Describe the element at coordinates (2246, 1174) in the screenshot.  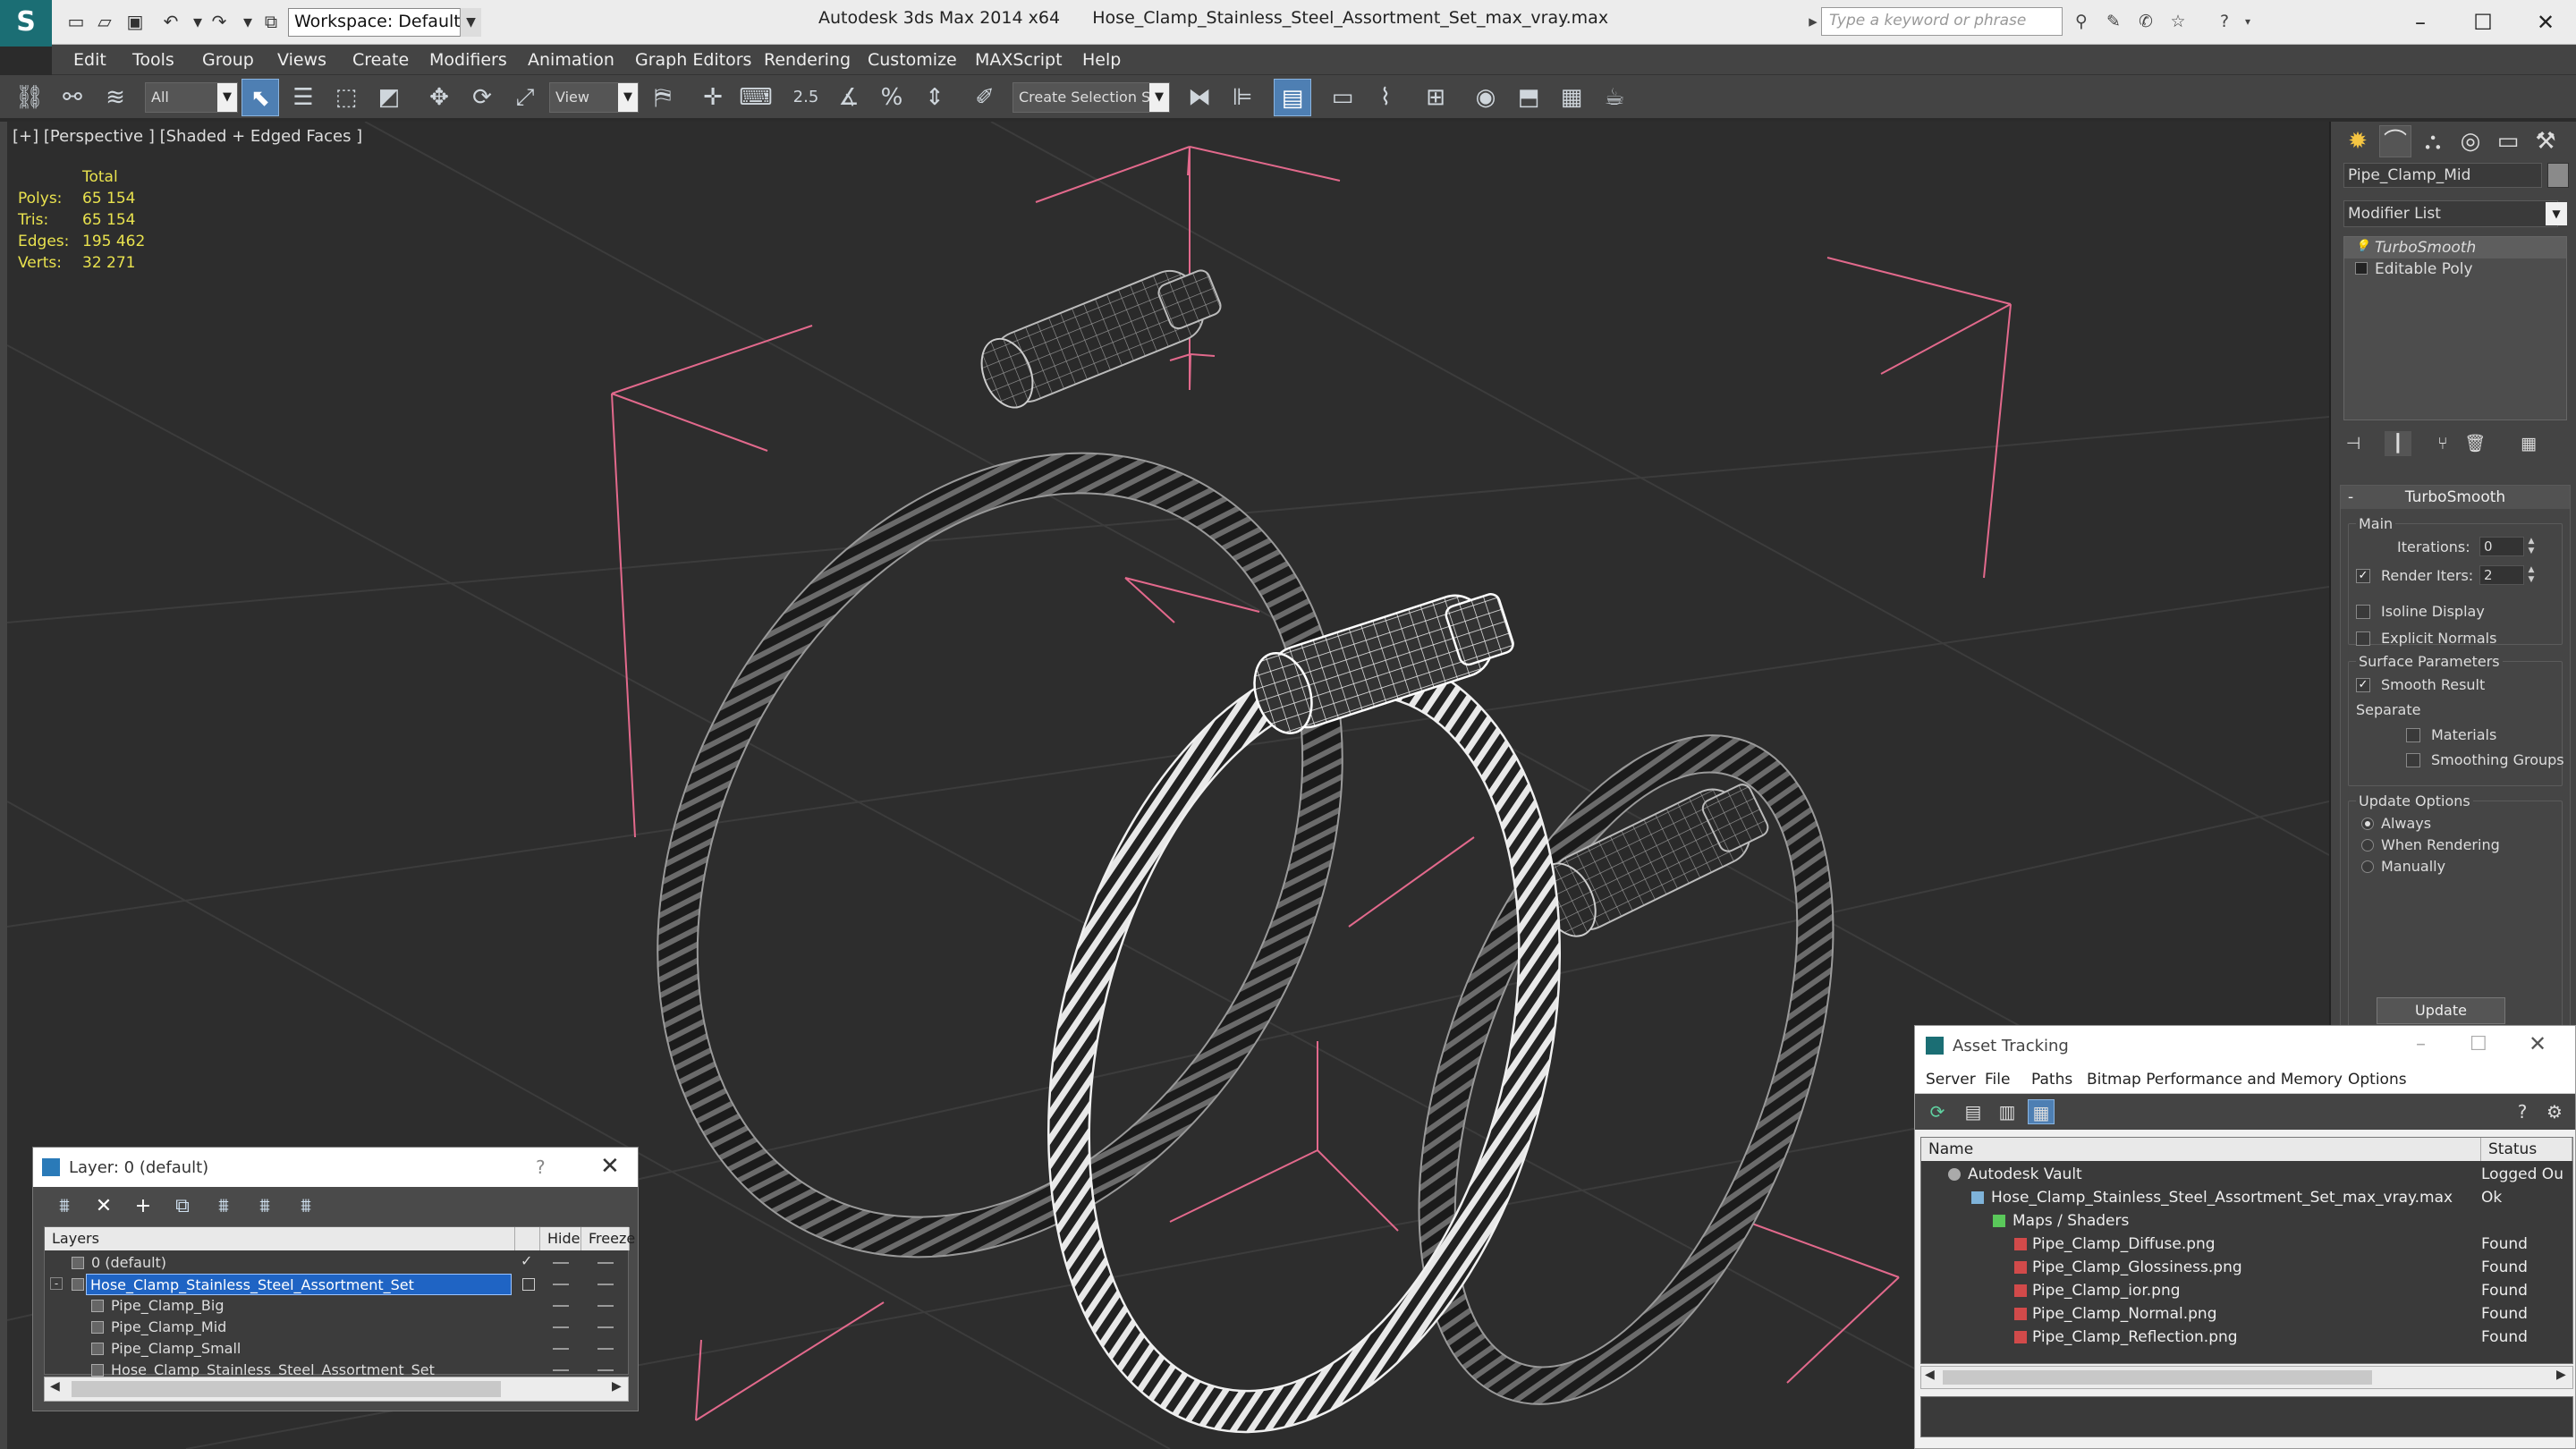
I see `asset-row: Autodesk Vault Logged Ou` at that location.